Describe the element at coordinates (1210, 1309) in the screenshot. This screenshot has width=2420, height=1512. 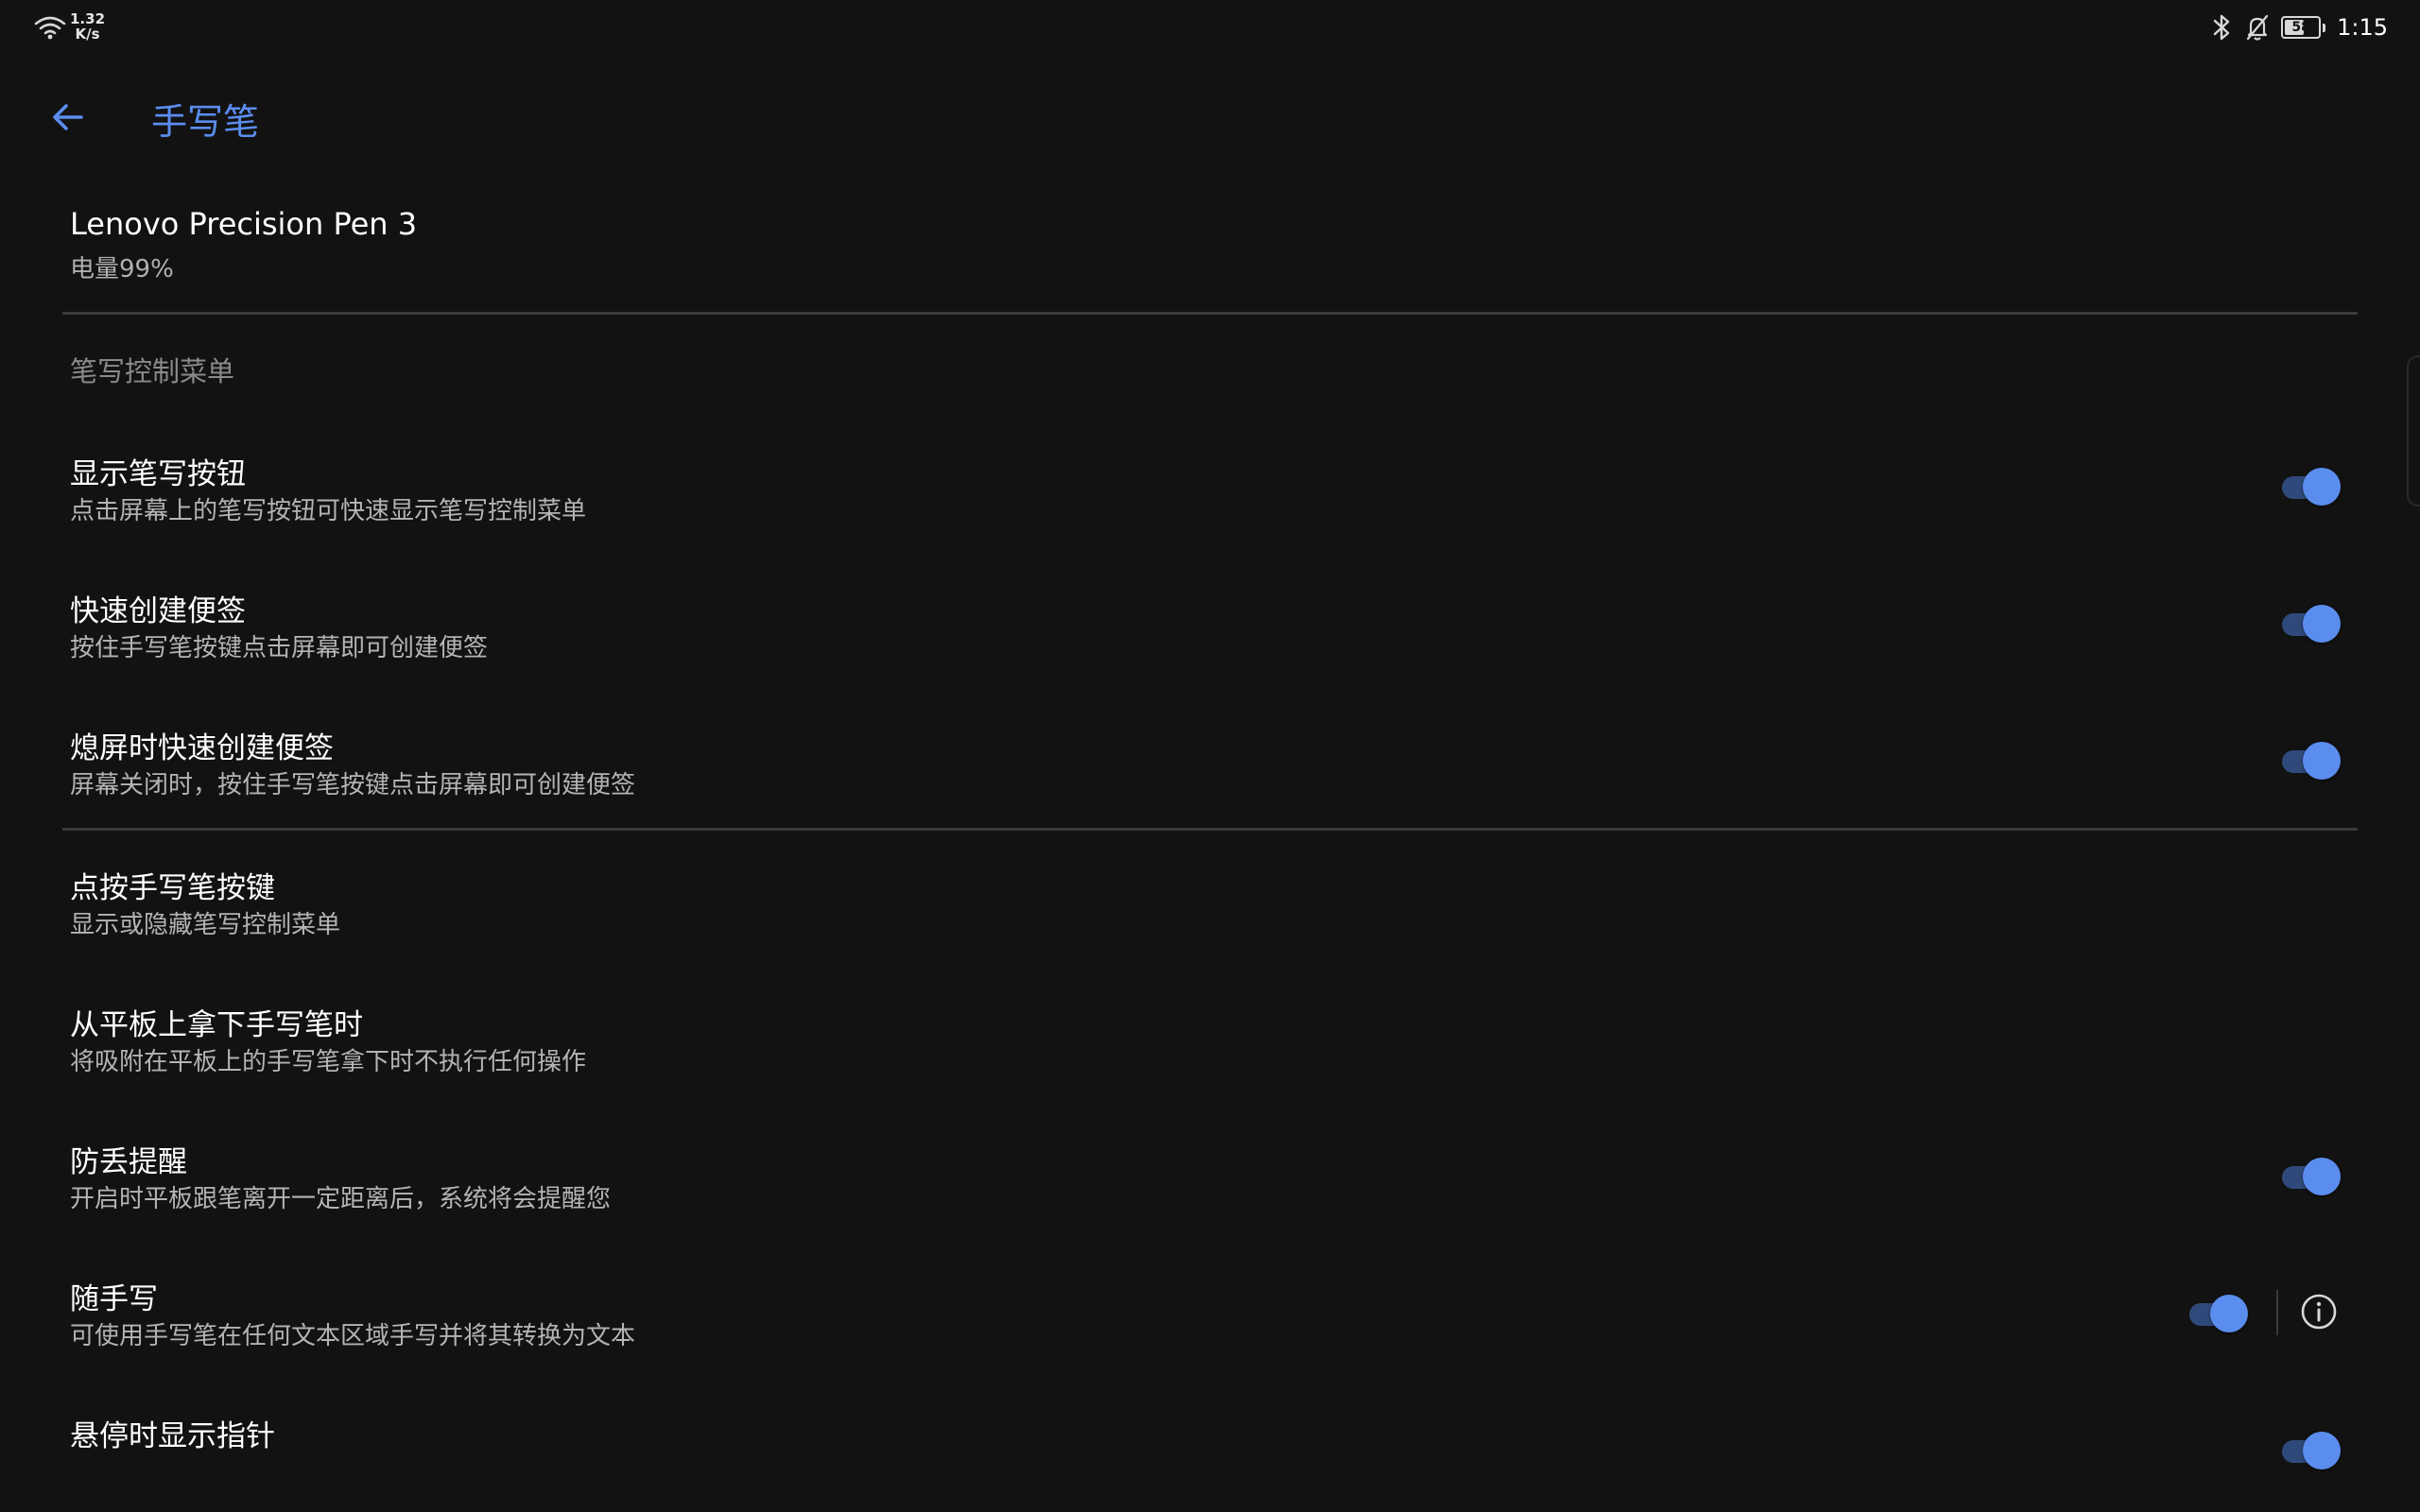
I see `setting-handwriting-input: 随手写 可使用手写笔在任何文本区域手写并将其转换为文本` at that location.